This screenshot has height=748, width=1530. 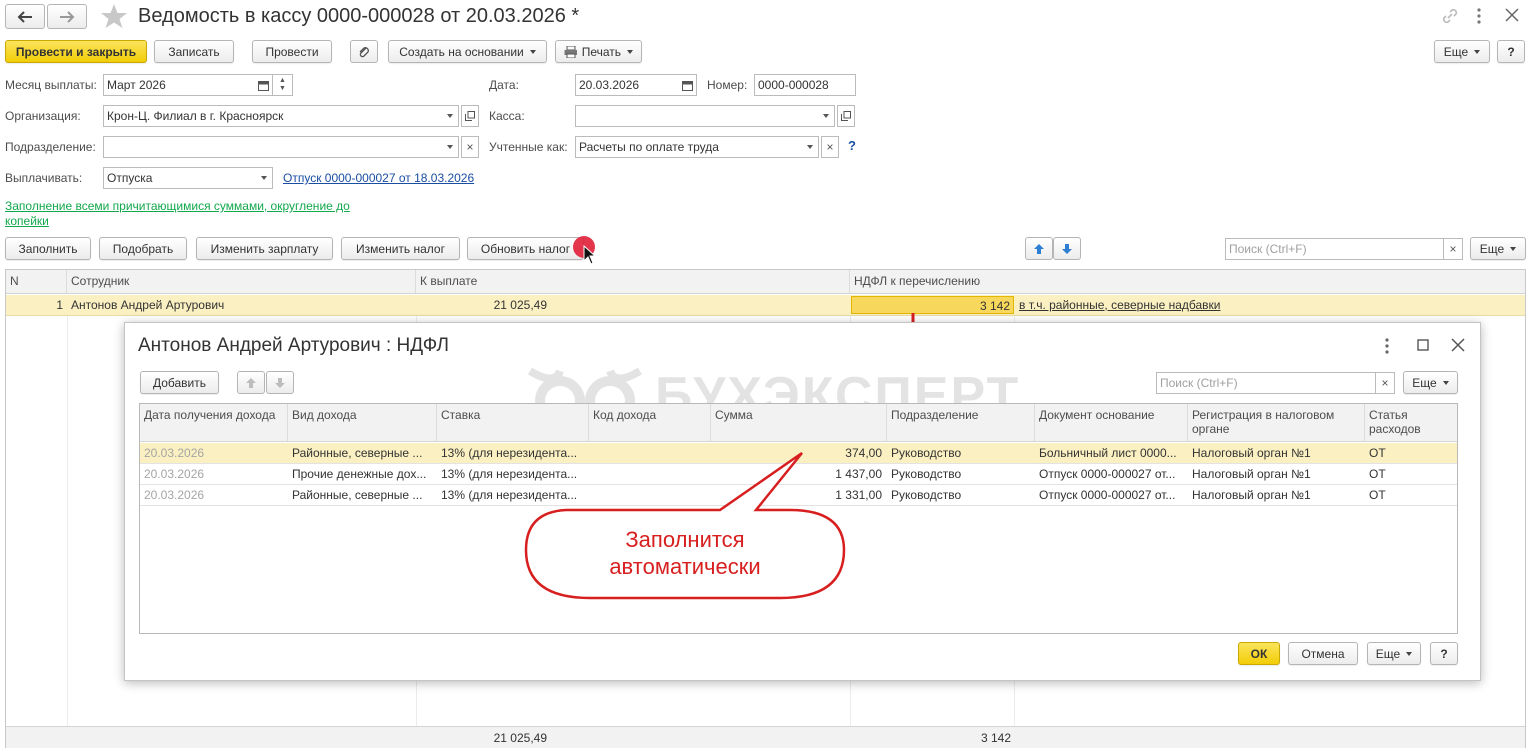 I want to click on kebab-menu-icon, so click(x=1479, y=17).